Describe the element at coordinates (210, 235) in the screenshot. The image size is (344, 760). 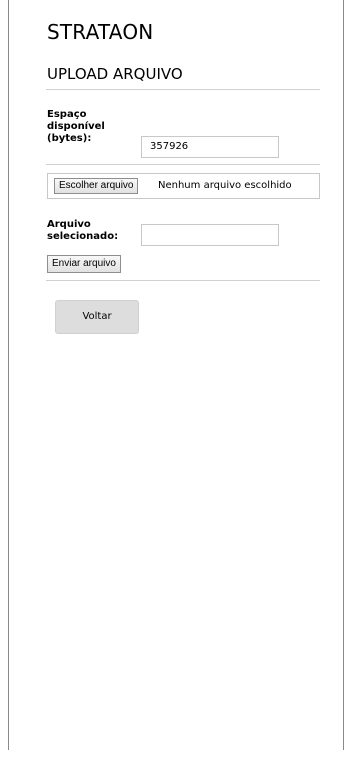
I see `selected-file-field` at that location.